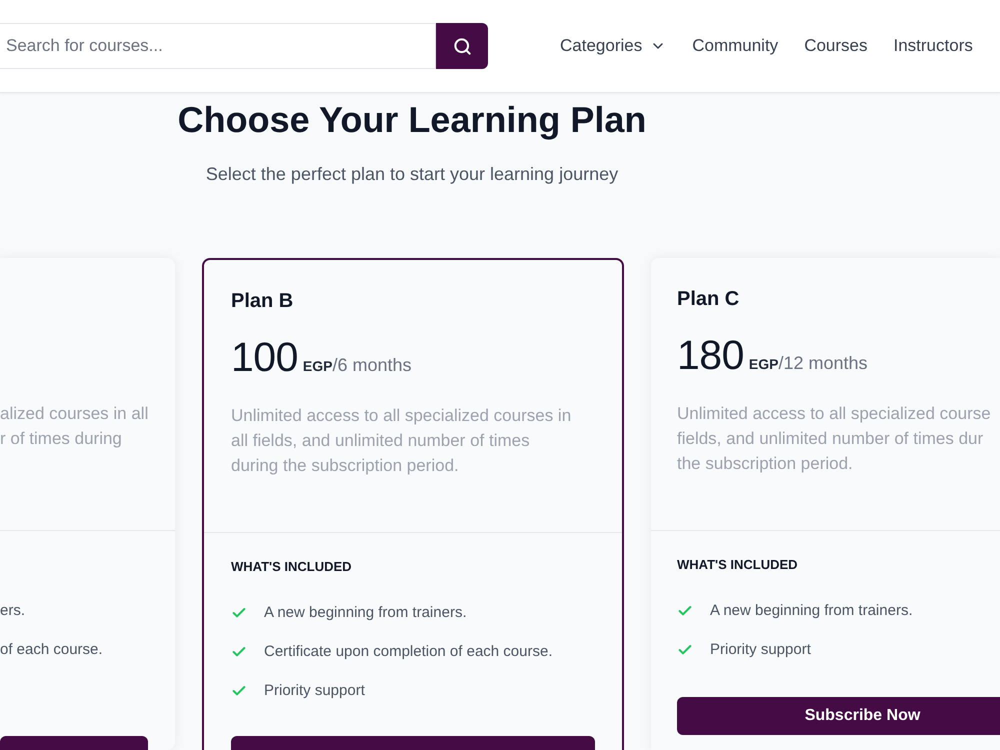 The image size is (1000, 750). I want to click on feature-text: ers., so click(13, 610).